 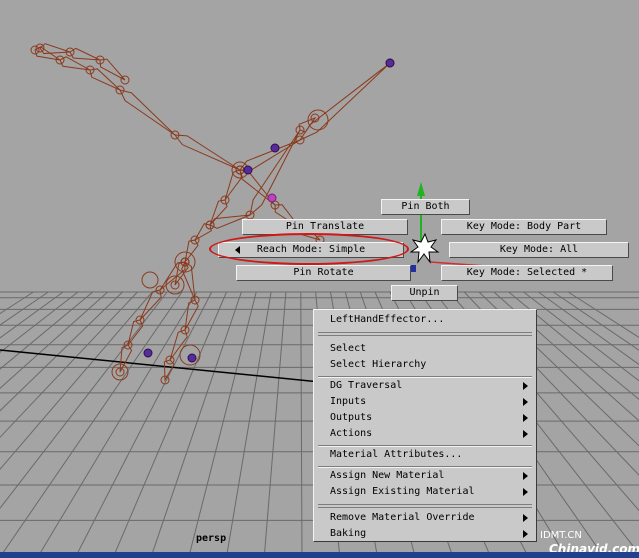 What do you see at coordinates (378, 364) in the screenshot?
I see `menu-item-select-hierarchy: Select Hierarchy` at bounding box center [378, 364].